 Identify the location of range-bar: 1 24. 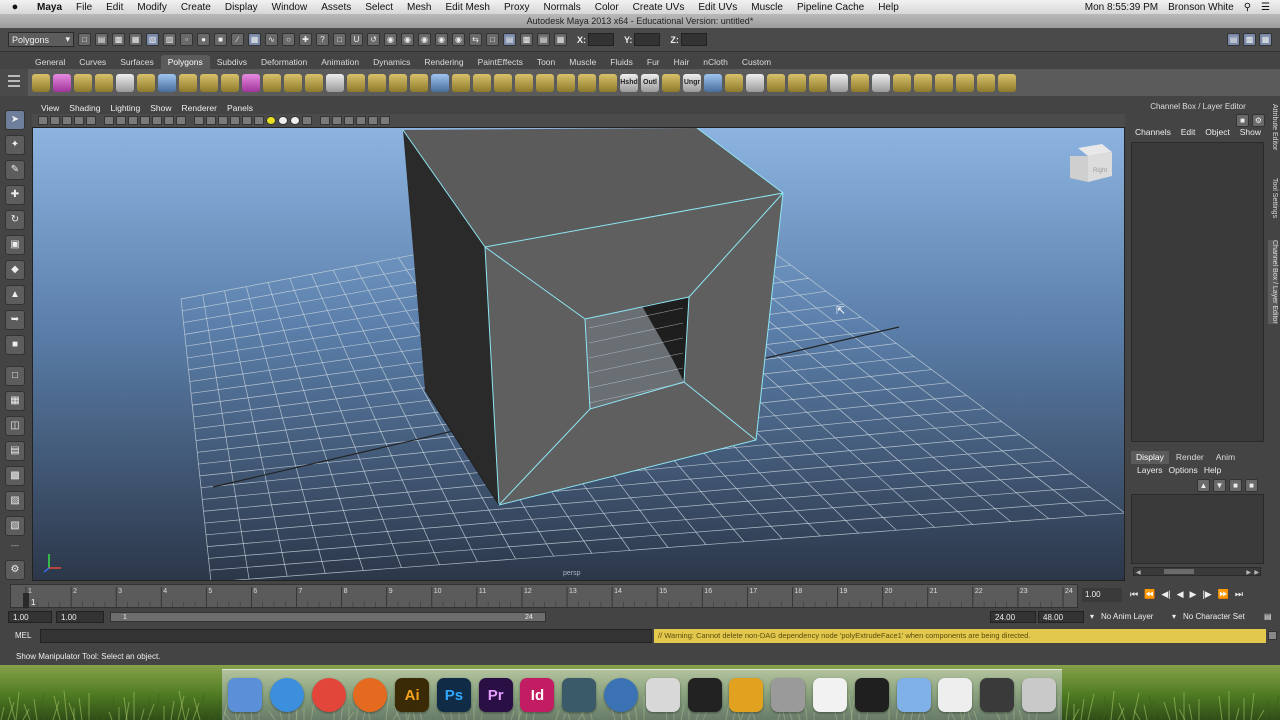
(328, 617).